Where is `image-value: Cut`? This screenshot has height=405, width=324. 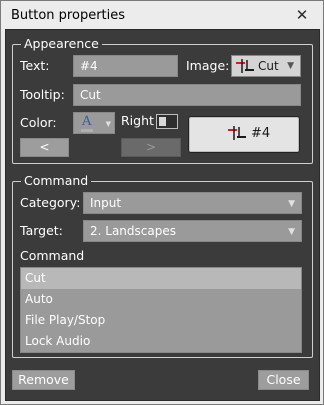
image-value: Cut is located at coordinates (268, 66).